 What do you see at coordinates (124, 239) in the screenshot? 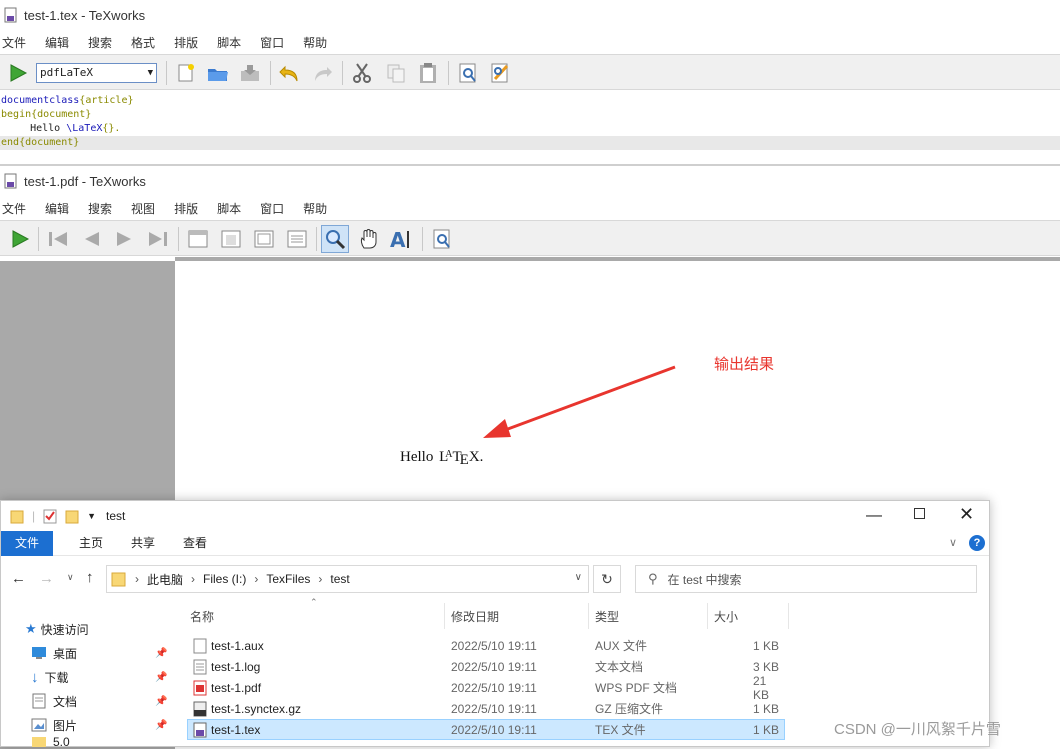
I see `next-page-button` at bounding box center [124, 239].